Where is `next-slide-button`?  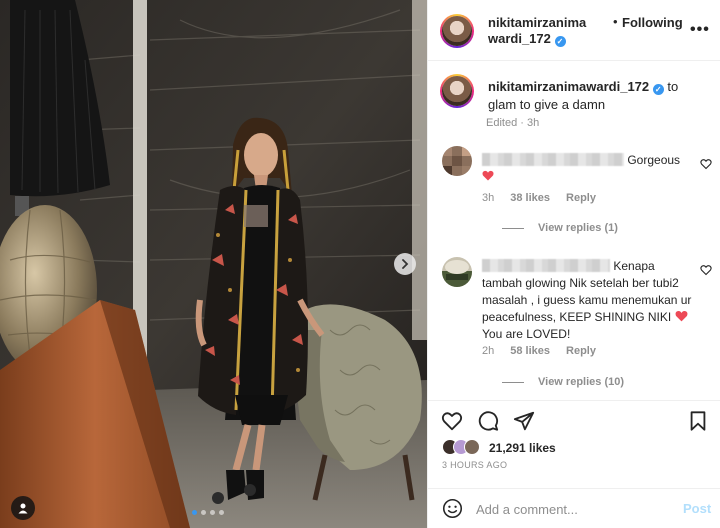
next-slide-button is located at coordinates (405, 264).